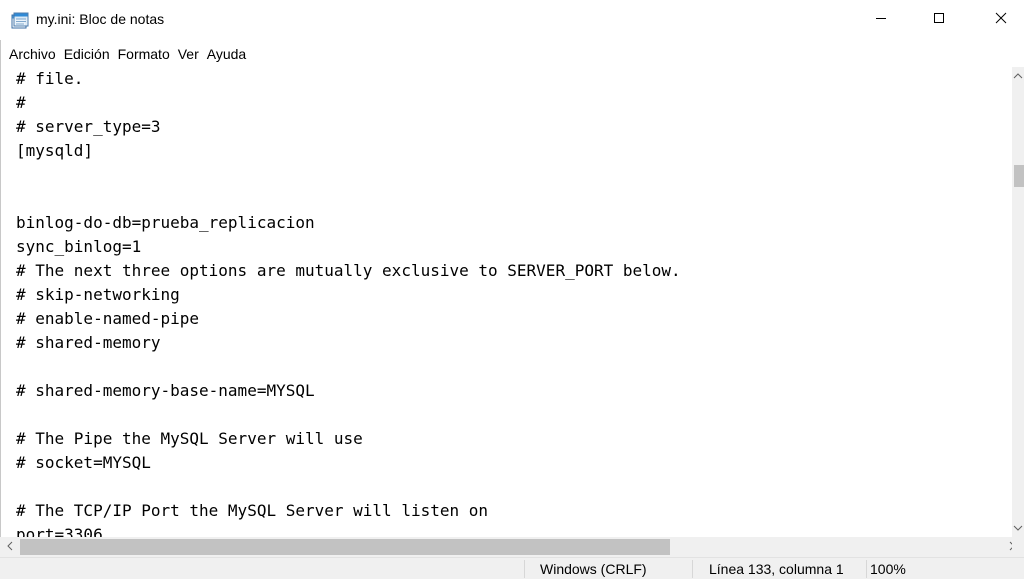 This screenshot has height=580, width=1024. I want to click on close-button, so click(1001, 20).